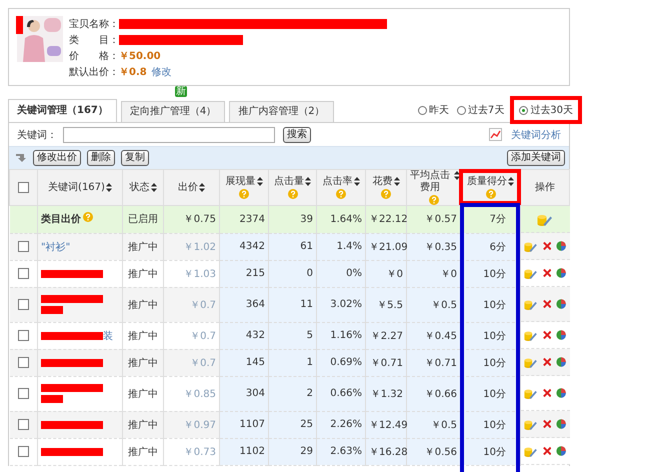 Image resolution: width=660 pixels, height=472 pixels. Describe the element at coordinates (495, 134) in the screenshot. I see `line-chart-icon` at that location.